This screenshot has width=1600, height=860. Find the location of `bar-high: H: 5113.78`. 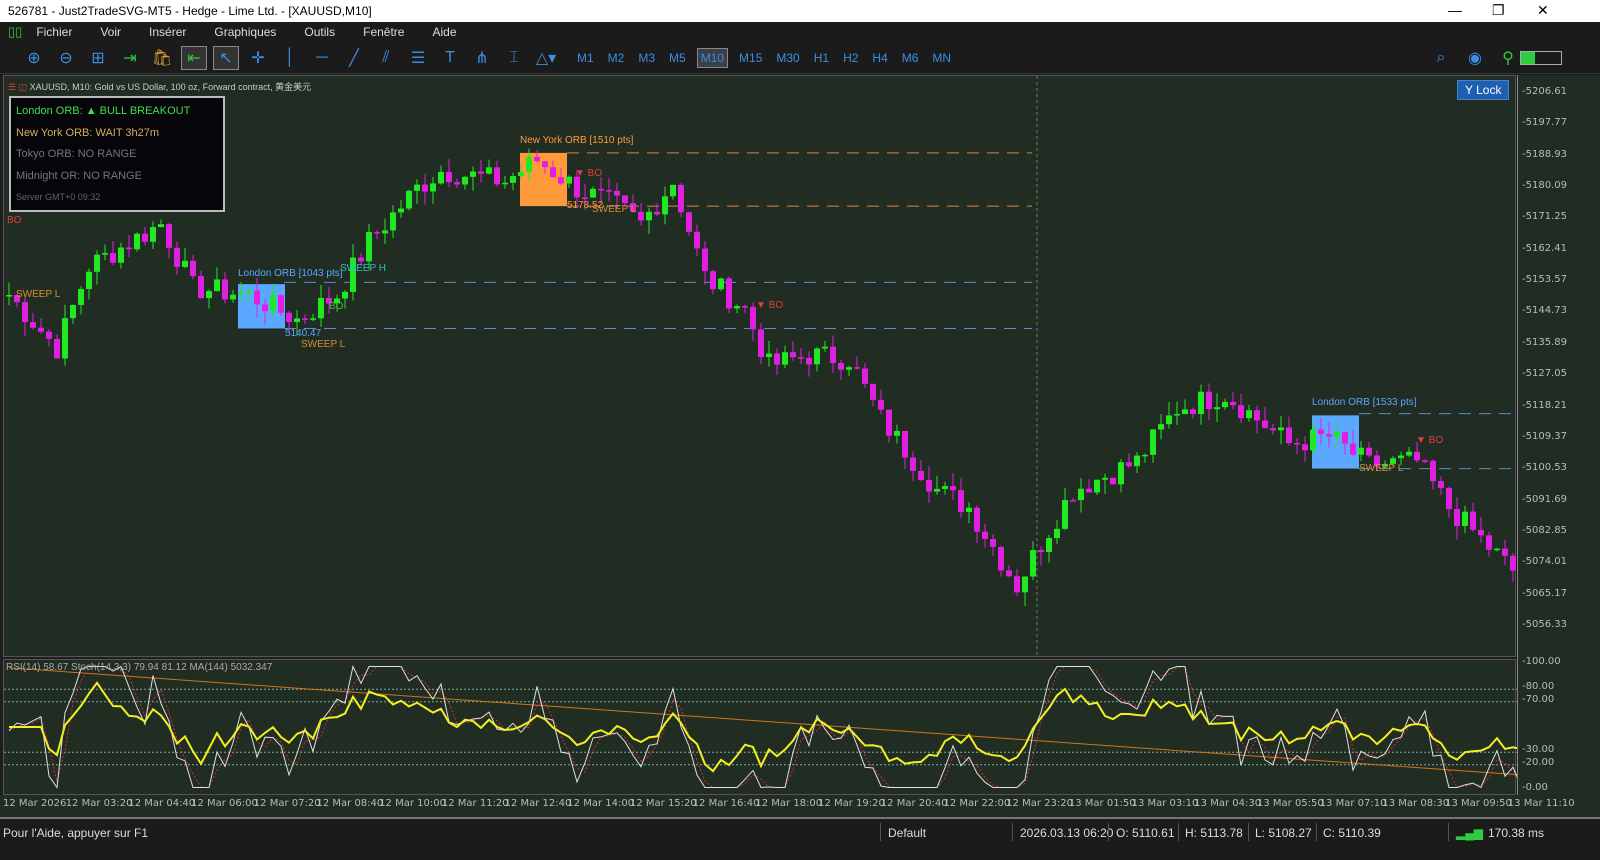

bar-high: H: 5113.78 is located at coordinates (1214, 833).